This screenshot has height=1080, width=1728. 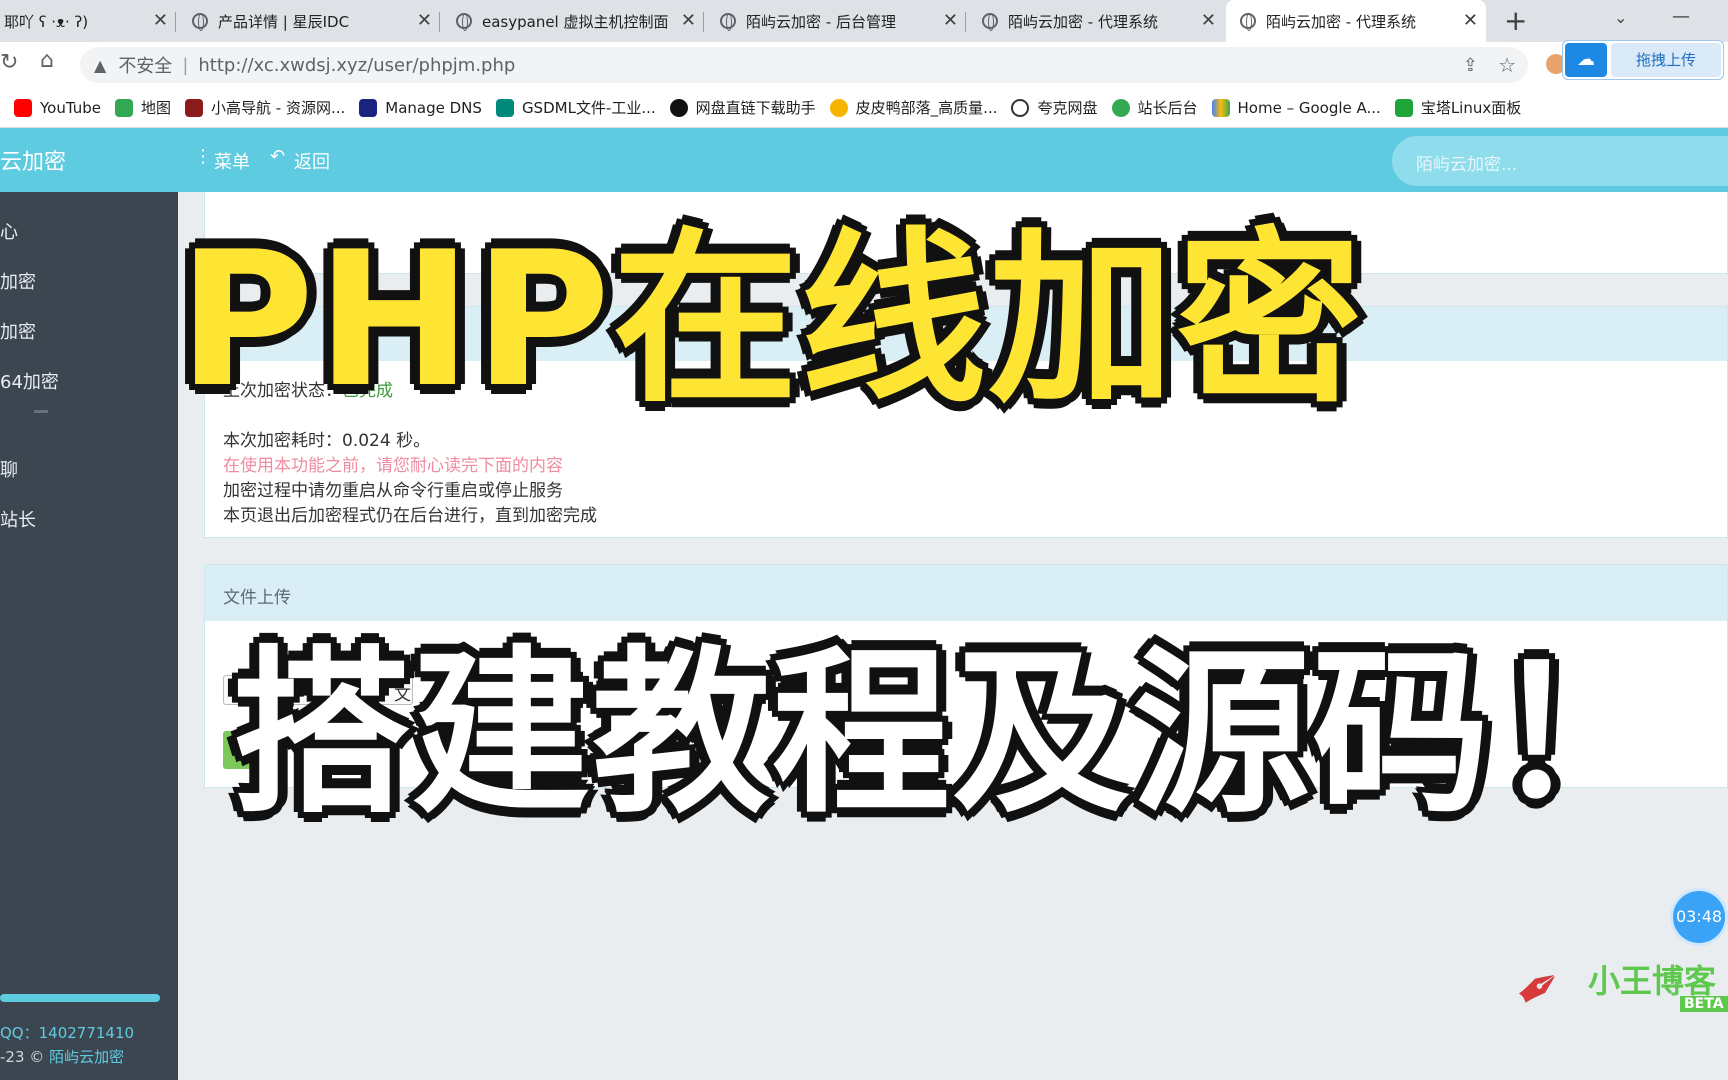 What do you see at coordinates (1507, 65) in the screenshot?
I see `star-icon: ☆` at bounding box center [1507, 65].